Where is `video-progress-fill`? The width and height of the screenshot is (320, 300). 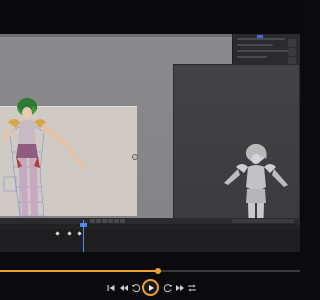 video-progress-fill is located at coordinates (79, 271).